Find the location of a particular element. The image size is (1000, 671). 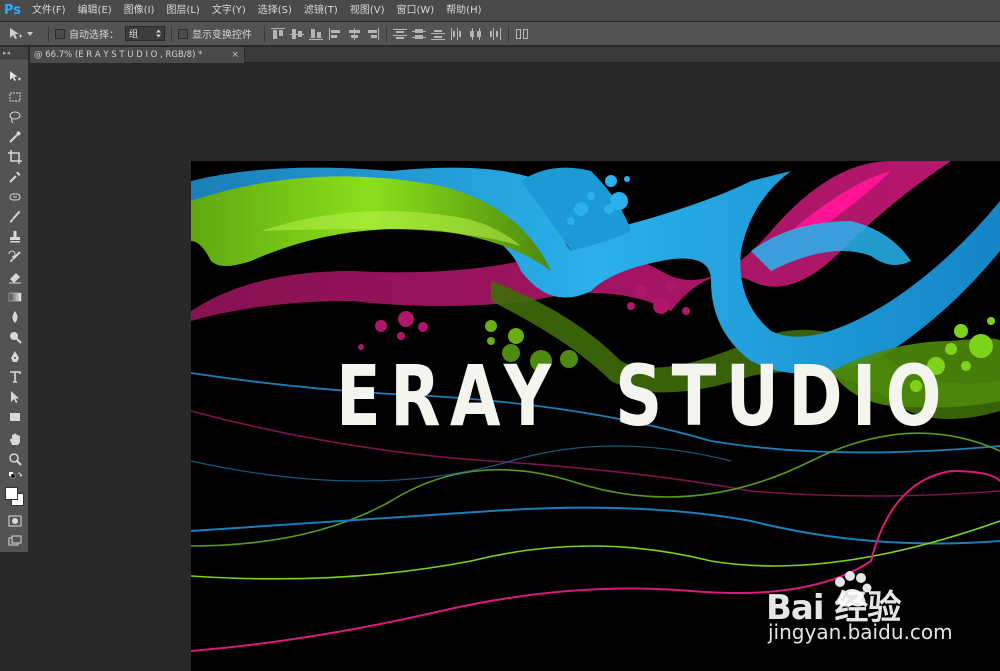

auto-align-layers-icon is located at coordinates (522, 34).